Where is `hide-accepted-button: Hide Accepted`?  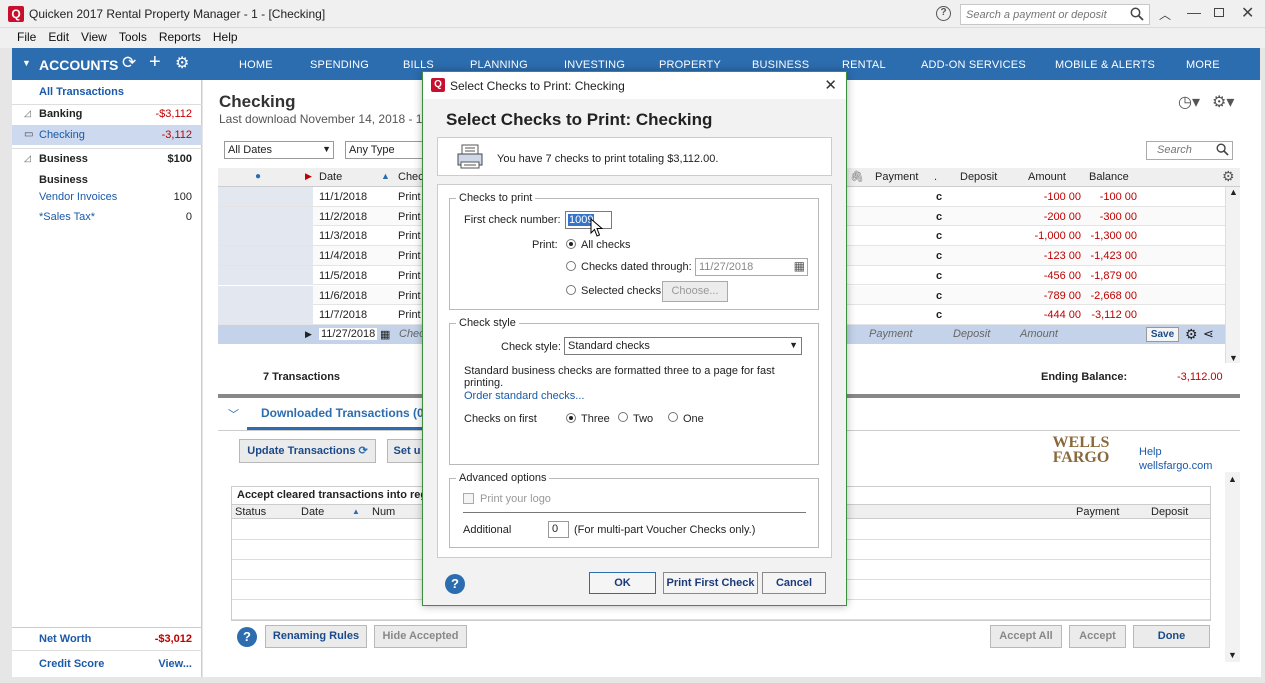 hide-accepted-button: Hide Accepted is located at coordinates (420, 636).